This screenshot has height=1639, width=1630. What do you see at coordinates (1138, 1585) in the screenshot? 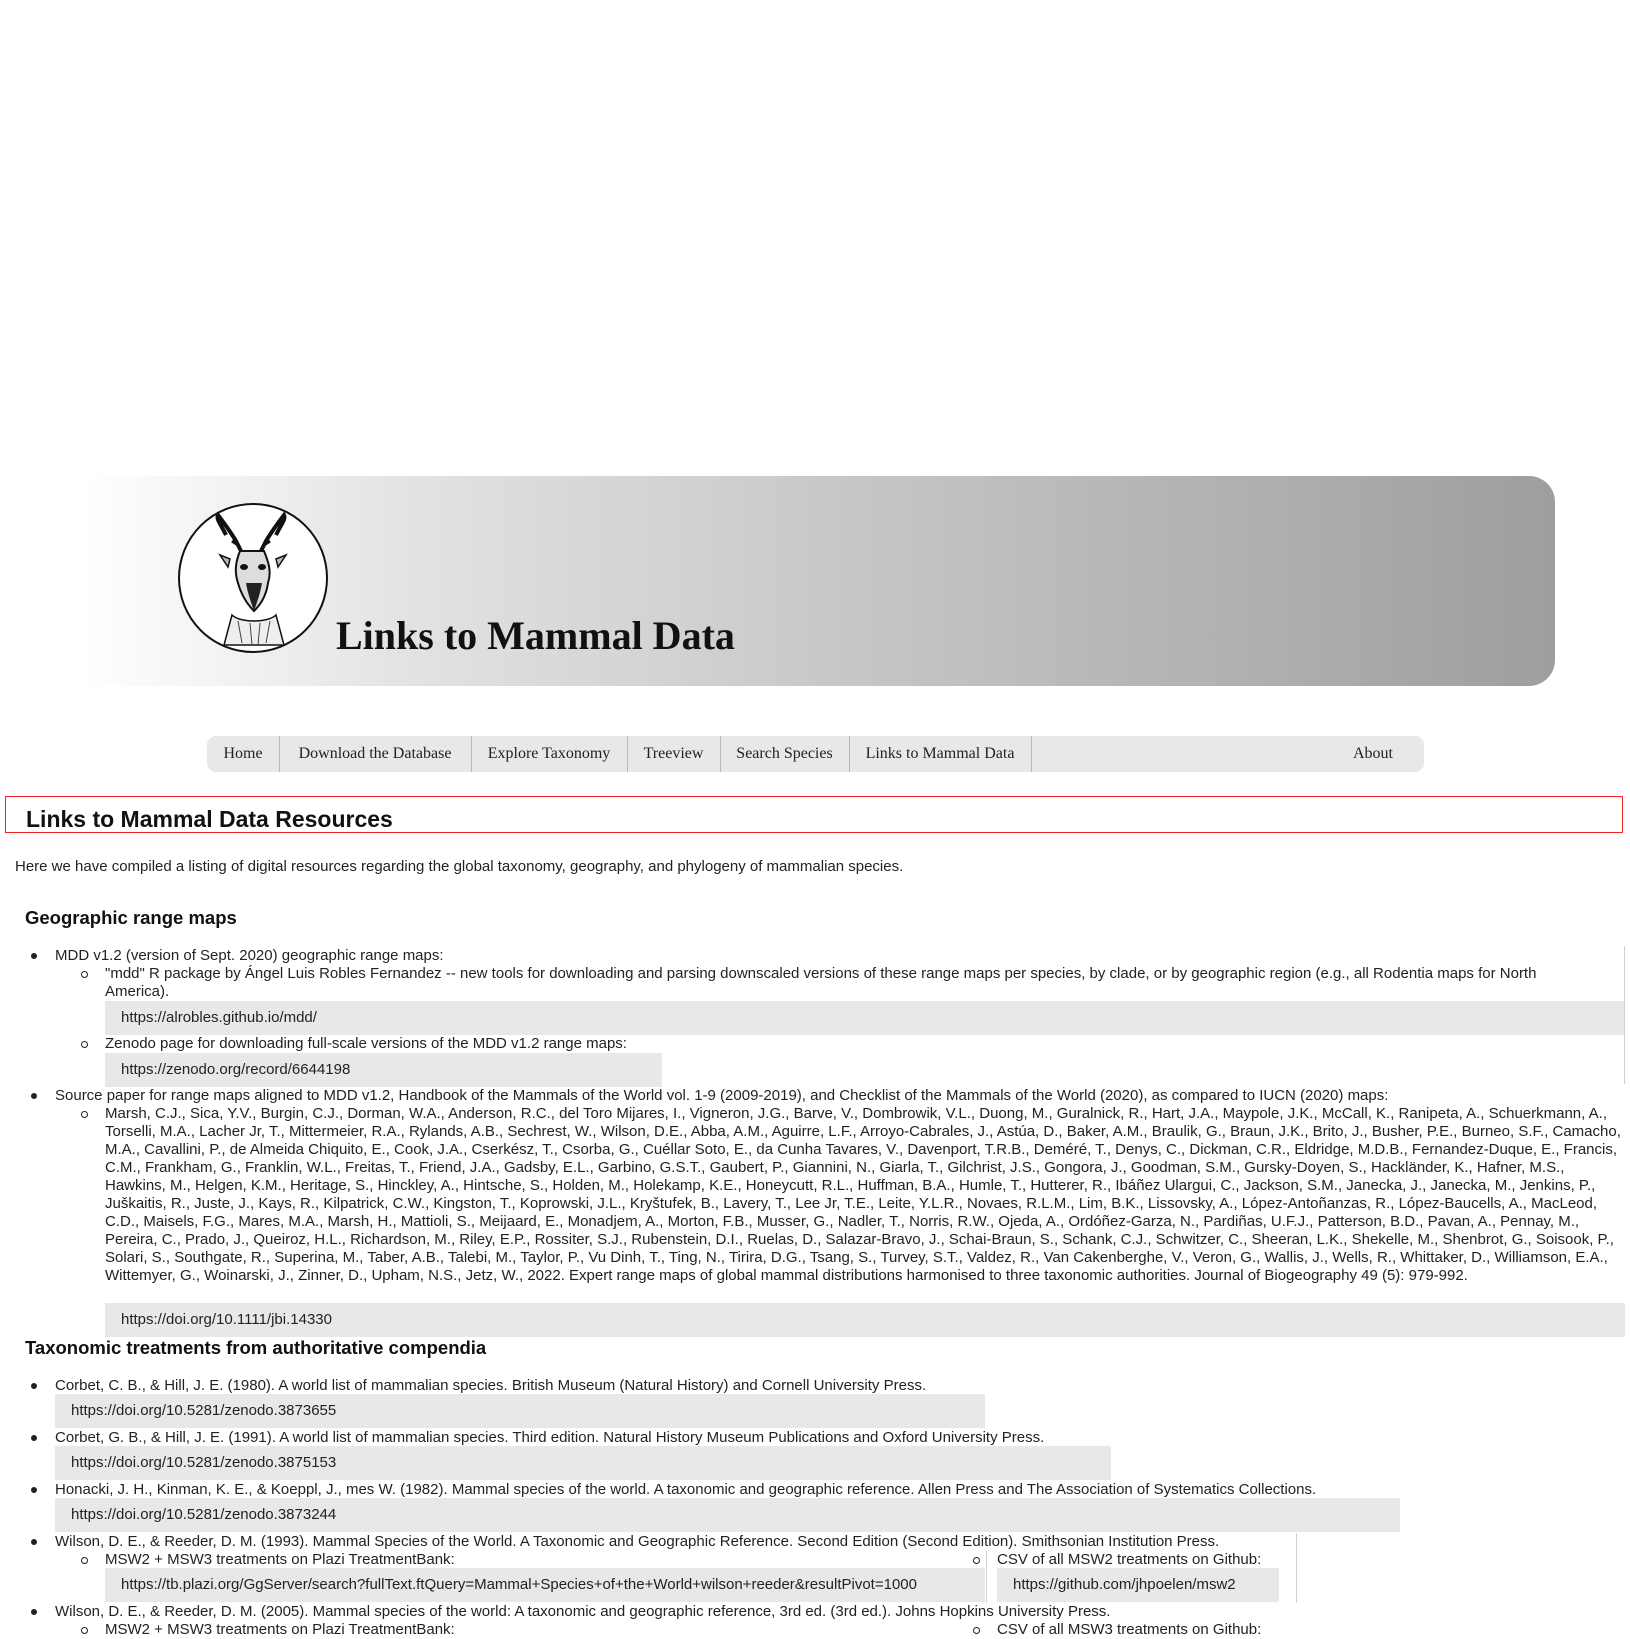
I see `link-github-msw2: https://github.com/jhpoelen/msw2` at bounding box center [1138, 1585].